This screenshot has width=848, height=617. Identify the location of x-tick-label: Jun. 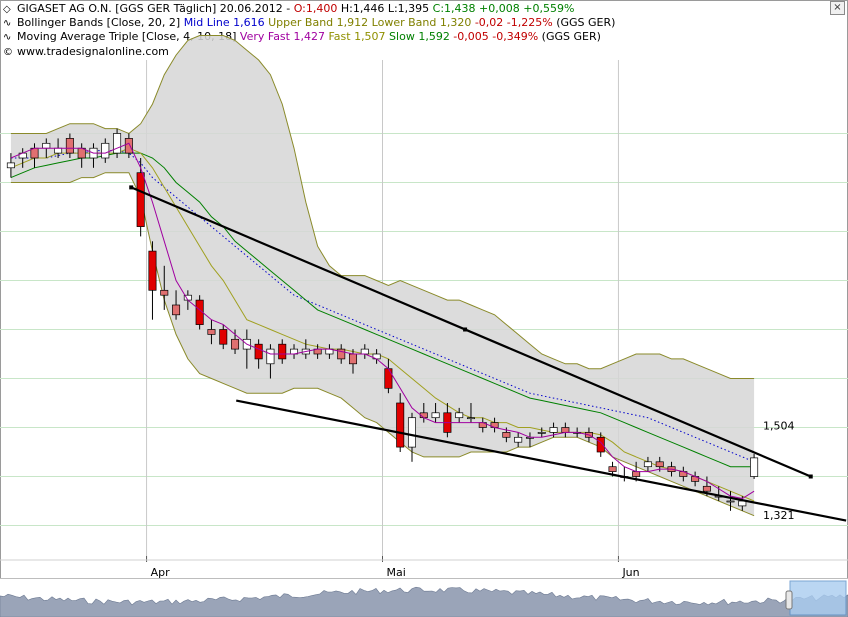
(630, 572).